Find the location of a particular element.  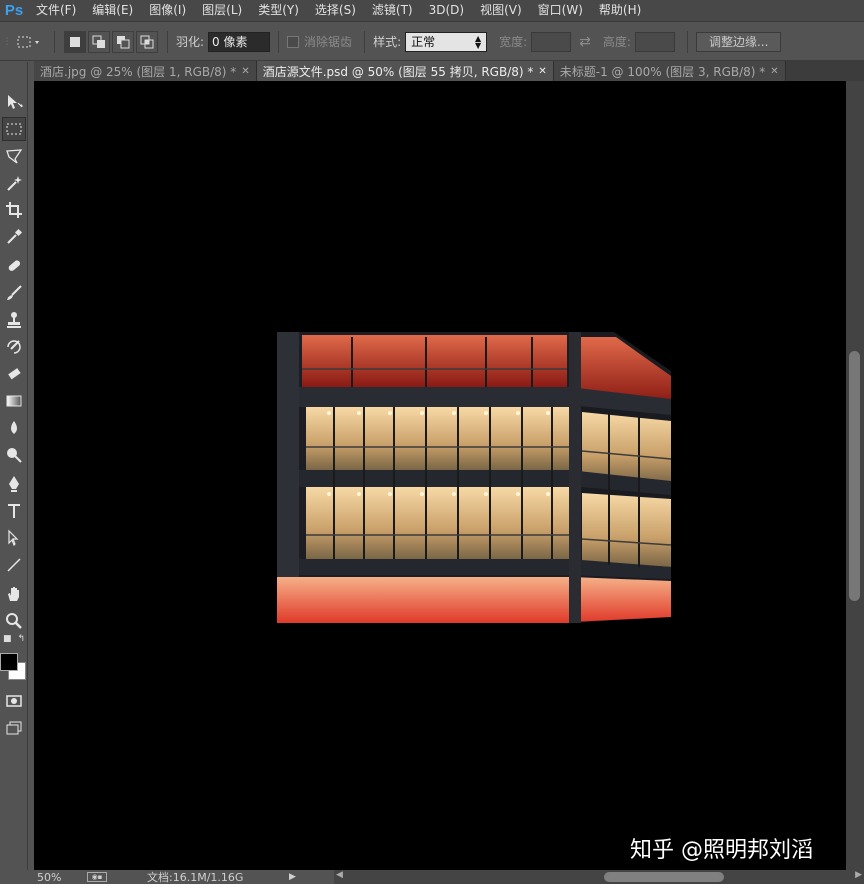

vertical-scrollbar is located at coordinates (855, 475).